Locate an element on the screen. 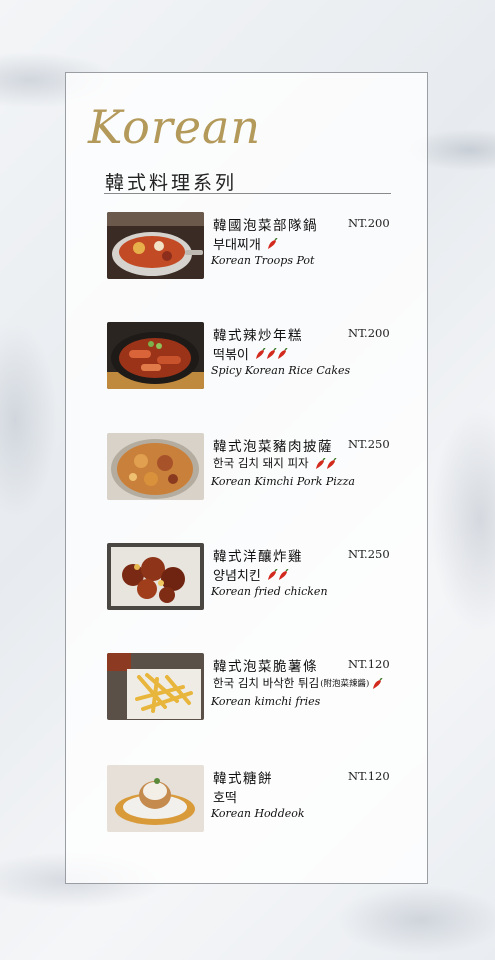 This screenshot has height=960, width=495. item-name-ko-text: 한국 김치 돼지 피자 is located at coordinates (261, 463).